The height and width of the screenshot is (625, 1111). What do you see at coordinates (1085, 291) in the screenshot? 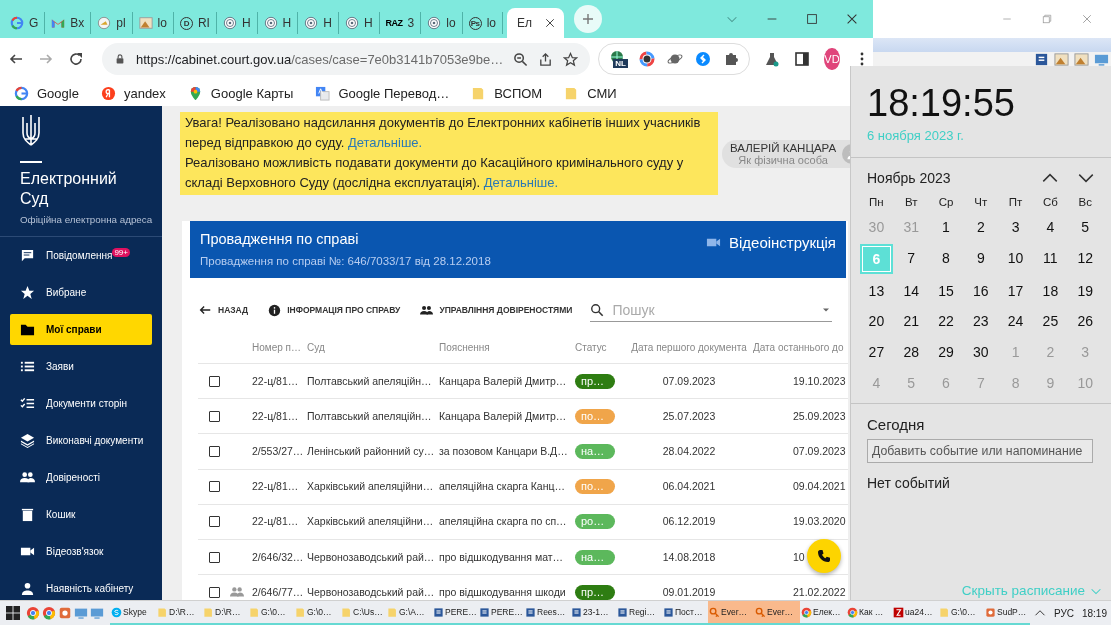
I see `calendar-day: 19` at bounding box center [1085, 291].